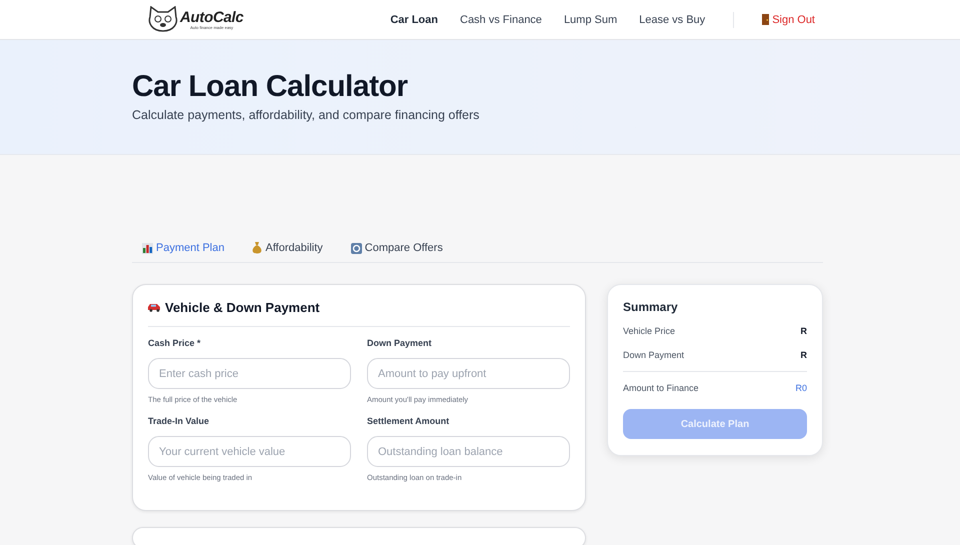 This screenshot has height=545, width=960. I want to click on card-title: Vehicle & Down Payment, so click(242, 307).